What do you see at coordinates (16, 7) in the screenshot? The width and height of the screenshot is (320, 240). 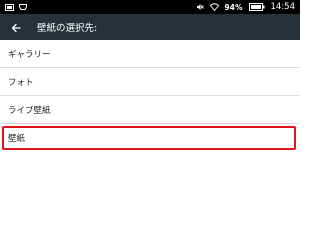 I see `status-left` at bounding box center [16, 7].